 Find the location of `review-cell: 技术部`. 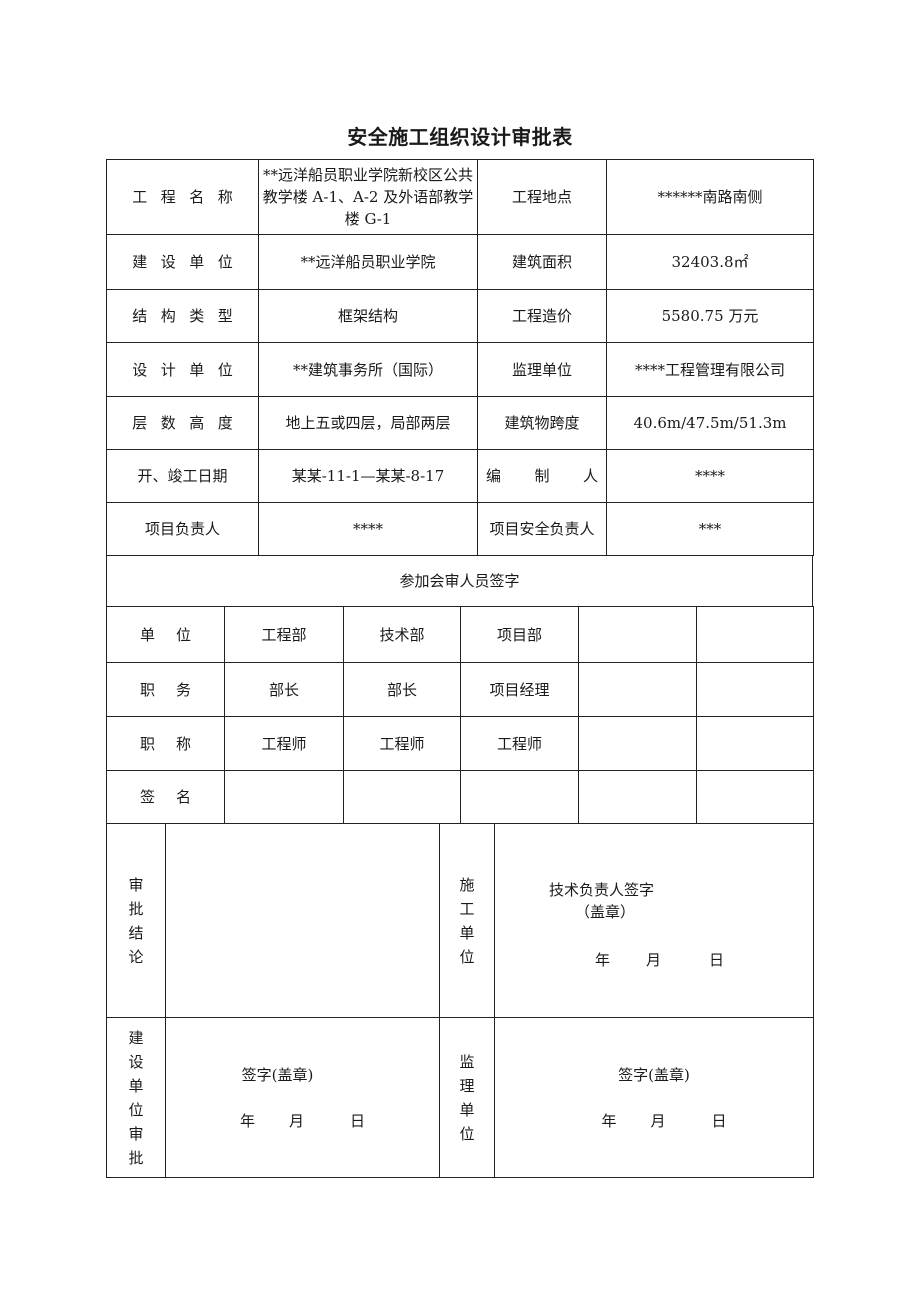

review-cell: 技术部 is located at coordinates (402, 634).